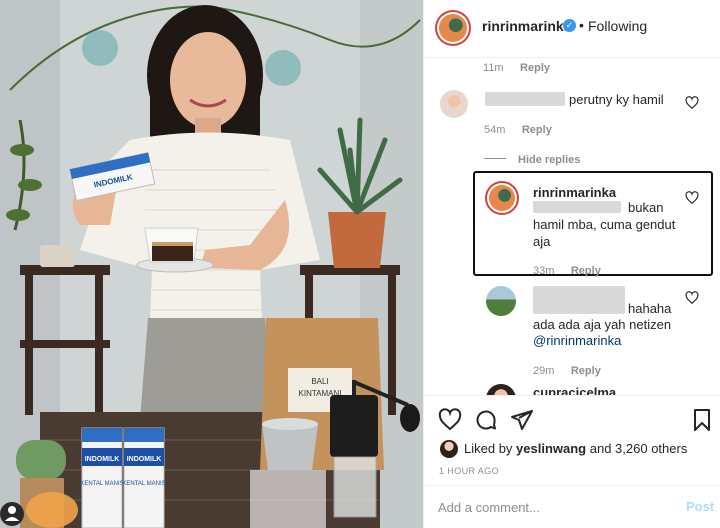  What do you see at coordinates (453, 28) in the screenshot?
I see `author-avatar` at bounding box center [453, 28].